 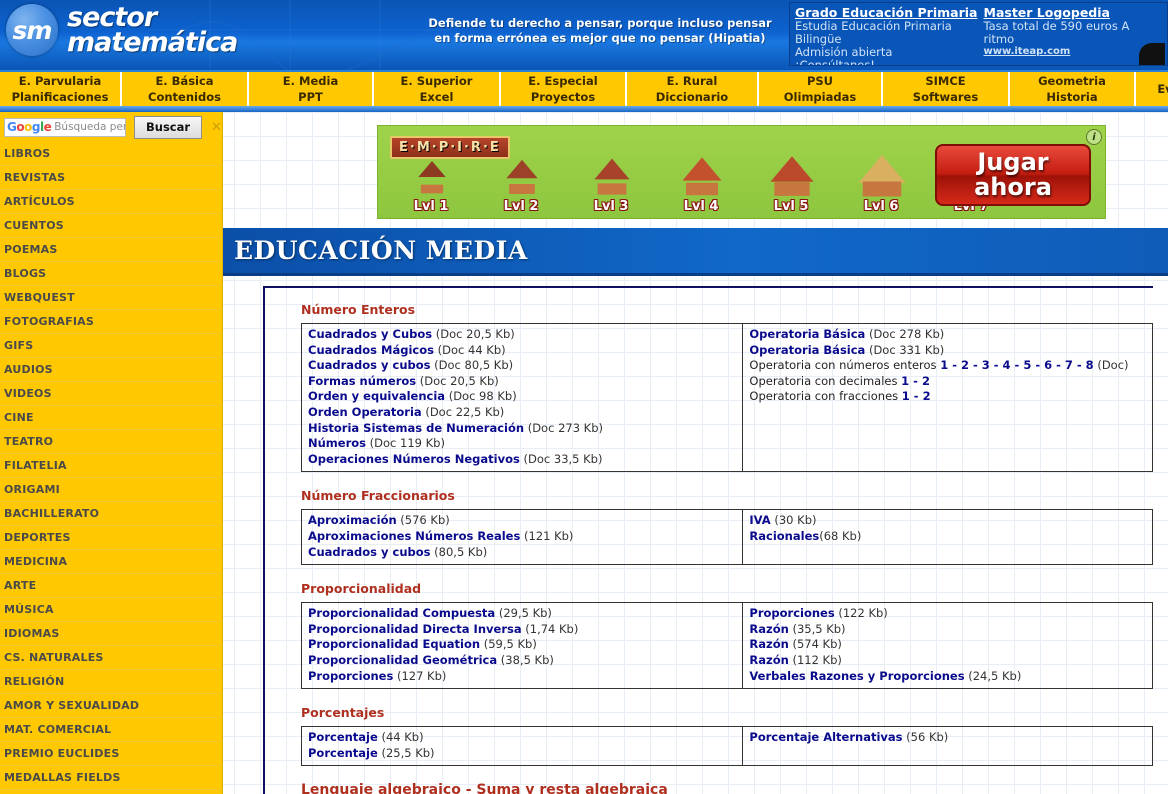 I want to click on sidebar-item-bachillerato: BACHILLERATO, so click(x=111, y=514).